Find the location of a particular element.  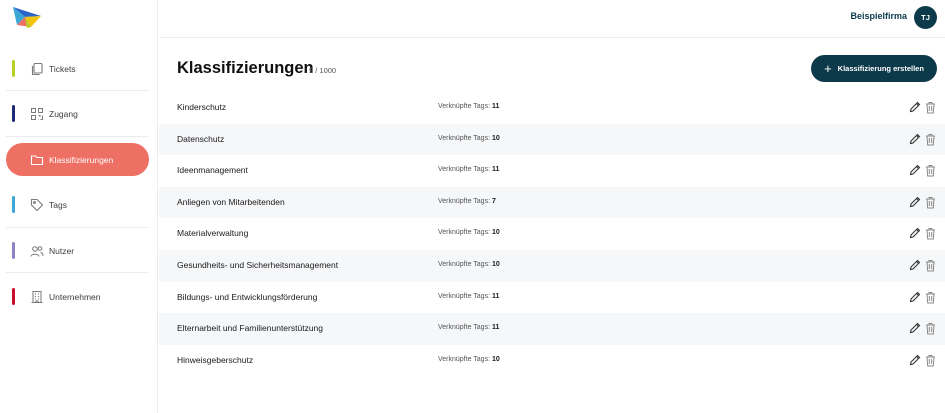

table-row: Kinderschutz Verknüpfte Tags: 11 is located at coordinates (552, 108).